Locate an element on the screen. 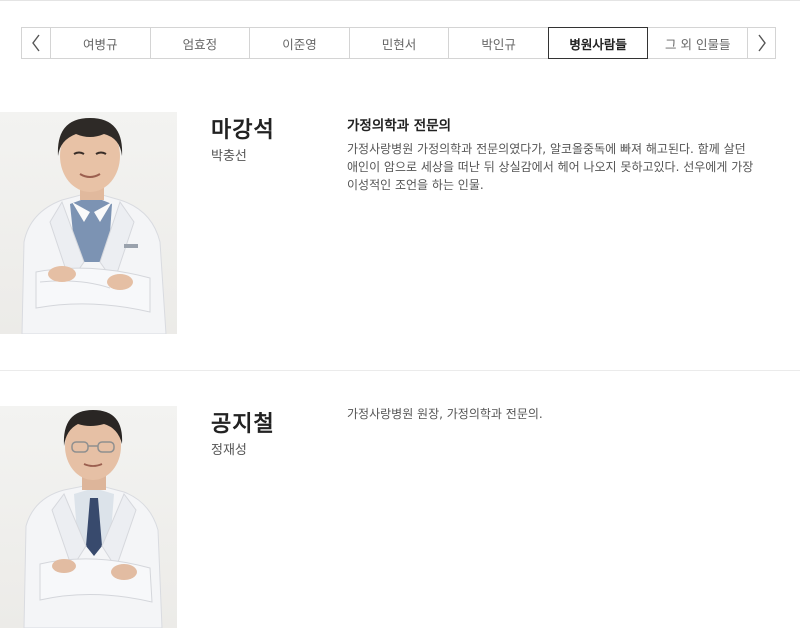 This screenshot has width=800, height=632. tab-list: 여병규 엄효정 이준영 민현서 박인규 병원사람들 그 외 인물들 is located at coordinates (398, 43).